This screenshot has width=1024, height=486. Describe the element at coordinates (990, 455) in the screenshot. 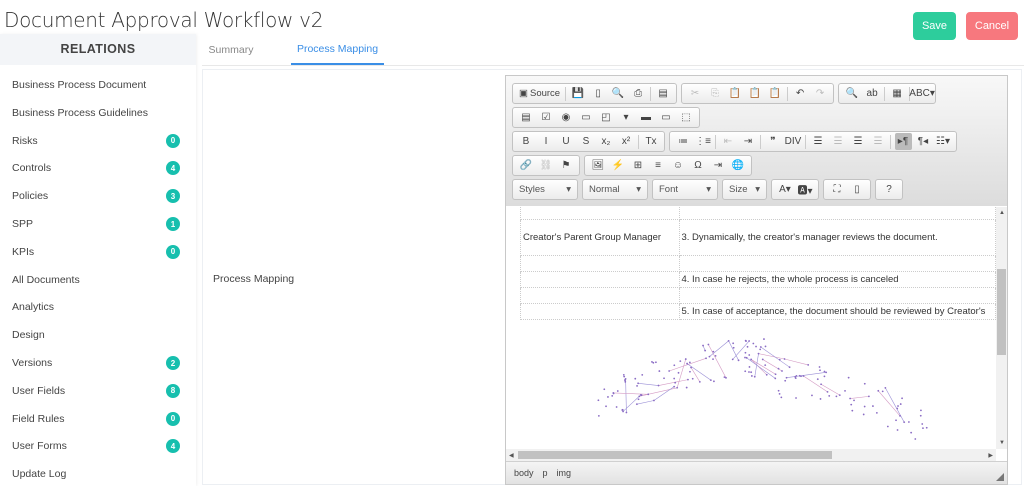

I see `scroll-right-icon: ▶` at that location.